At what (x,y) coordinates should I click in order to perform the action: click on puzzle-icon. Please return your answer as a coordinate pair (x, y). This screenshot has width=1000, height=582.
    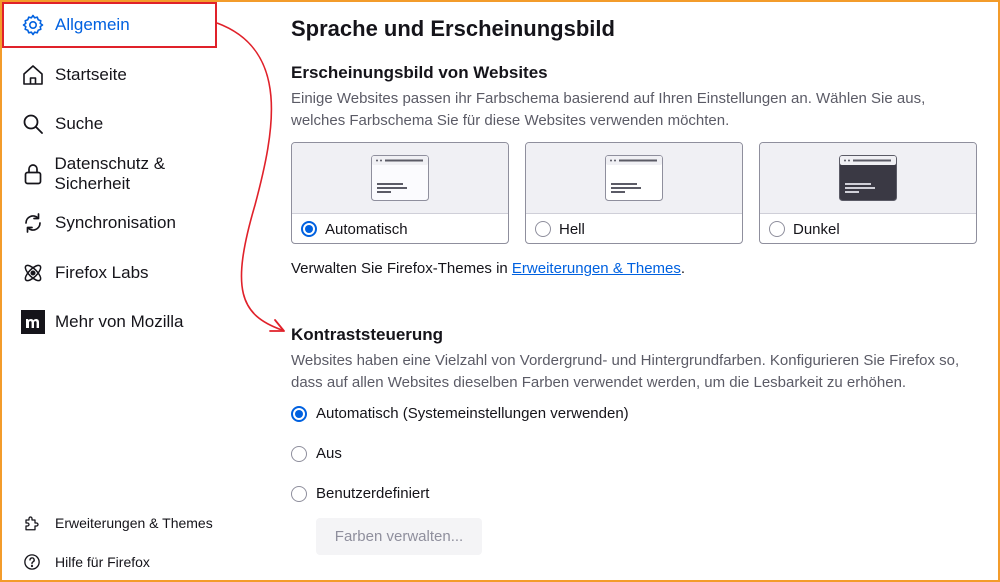
    Looking at the image, I should click on (32, 523).